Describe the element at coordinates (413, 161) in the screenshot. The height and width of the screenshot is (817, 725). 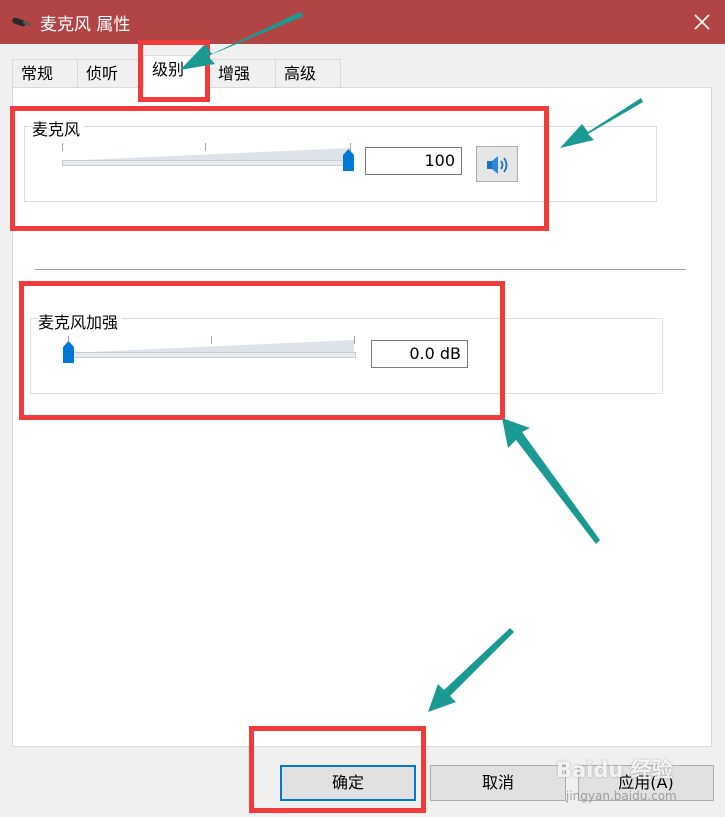
I see `microphone-level-input: 100` at that location.